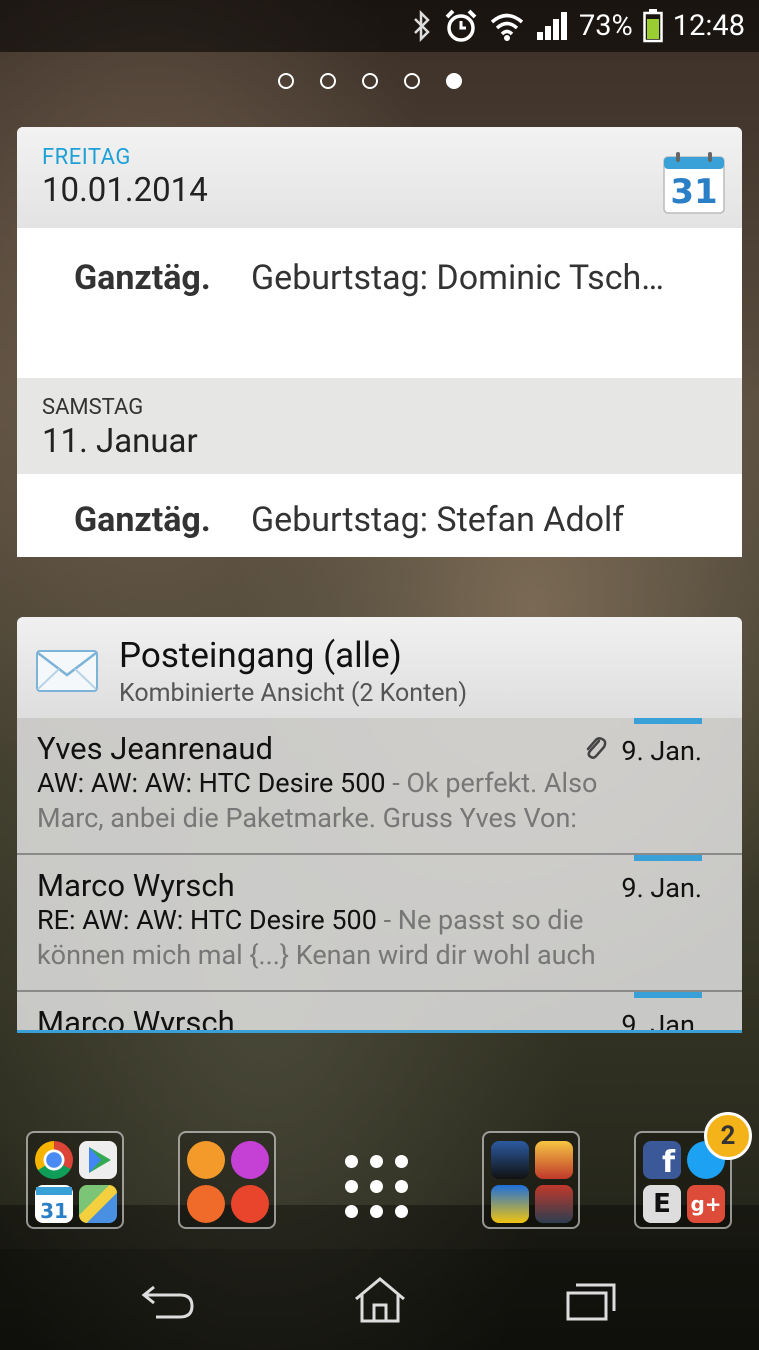  Describe the element at coordinates (662, 1204) in the screenshot. I see `evernote-icon: E` at that location.